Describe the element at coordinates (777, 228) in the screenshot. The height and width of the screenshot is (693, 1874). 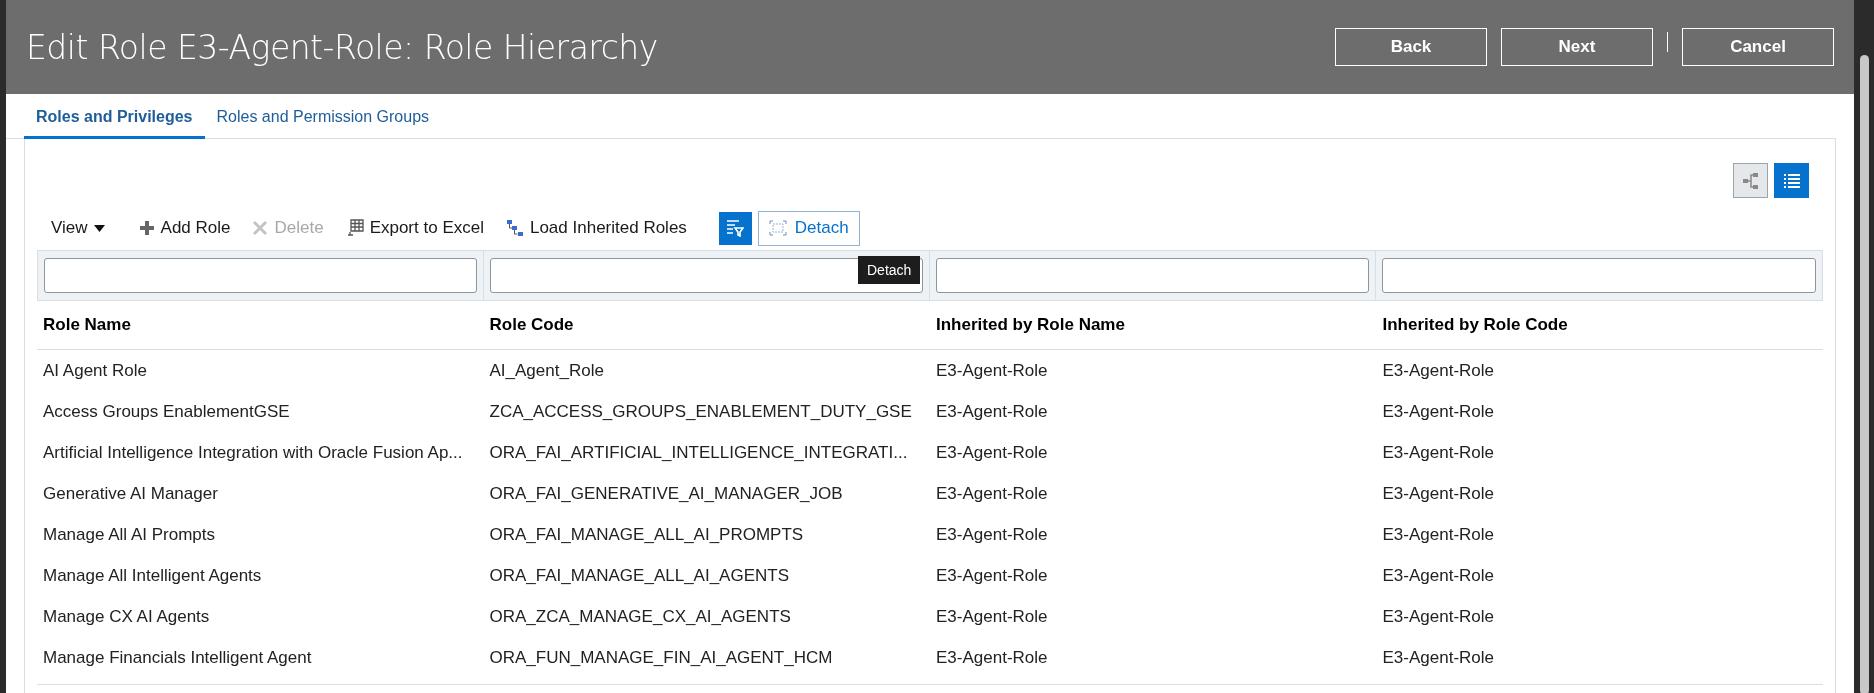
I see `detach-icon` at that location.